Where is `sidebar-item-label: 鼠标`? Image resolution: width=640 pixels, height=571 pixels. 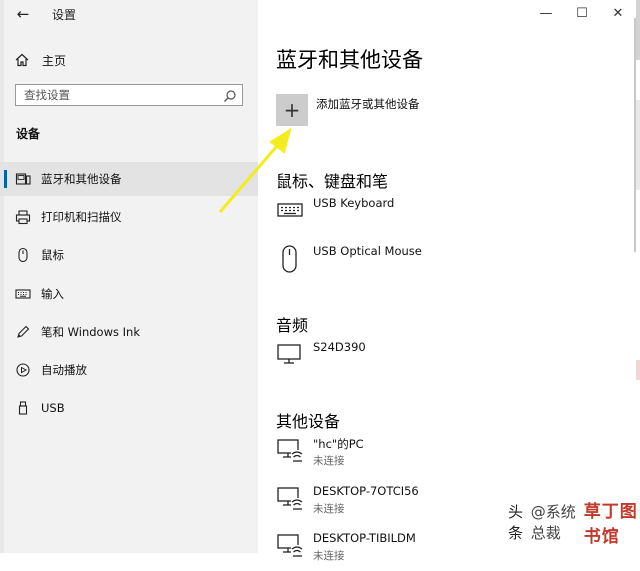
sidebar-item-label: 鼠标 is located at coordinates (52, 255).